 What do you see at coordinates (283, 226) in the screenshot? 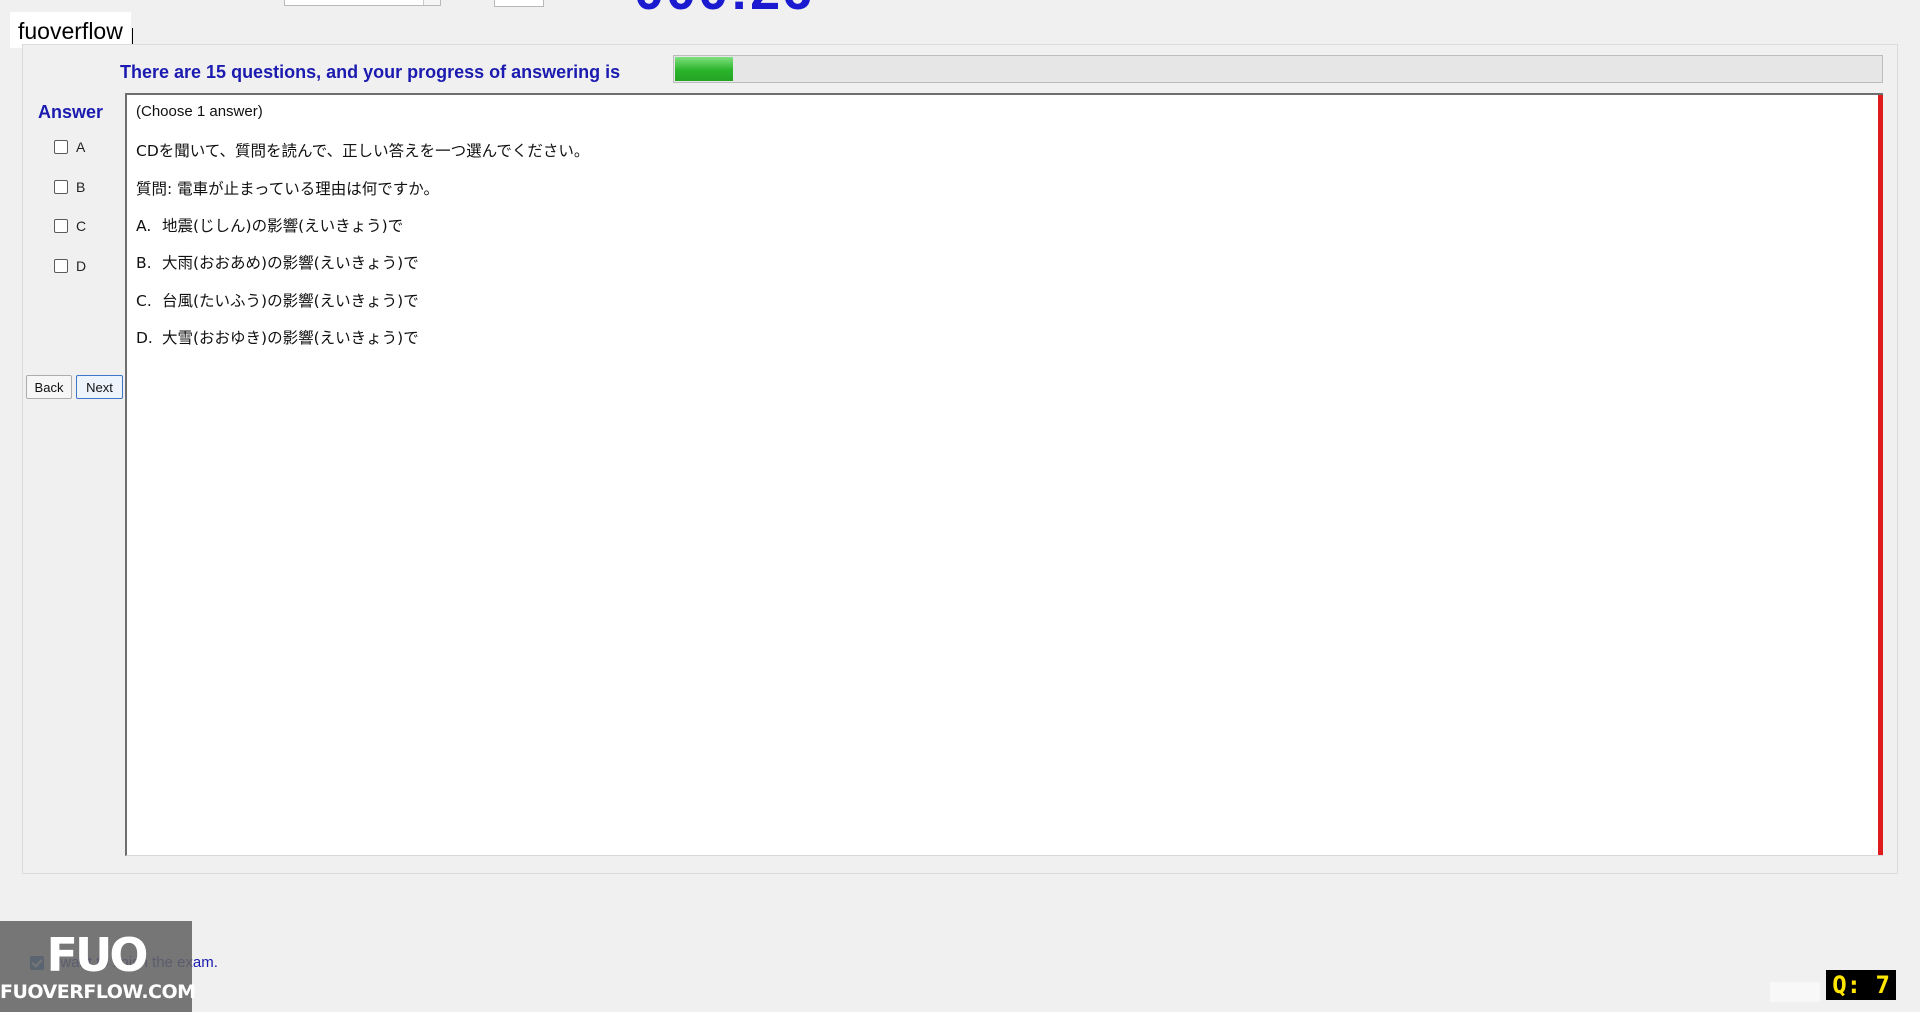
I see `choice-text: 地震(じしん)の影響(えいきょう)で` at bounding box center [283, 226].